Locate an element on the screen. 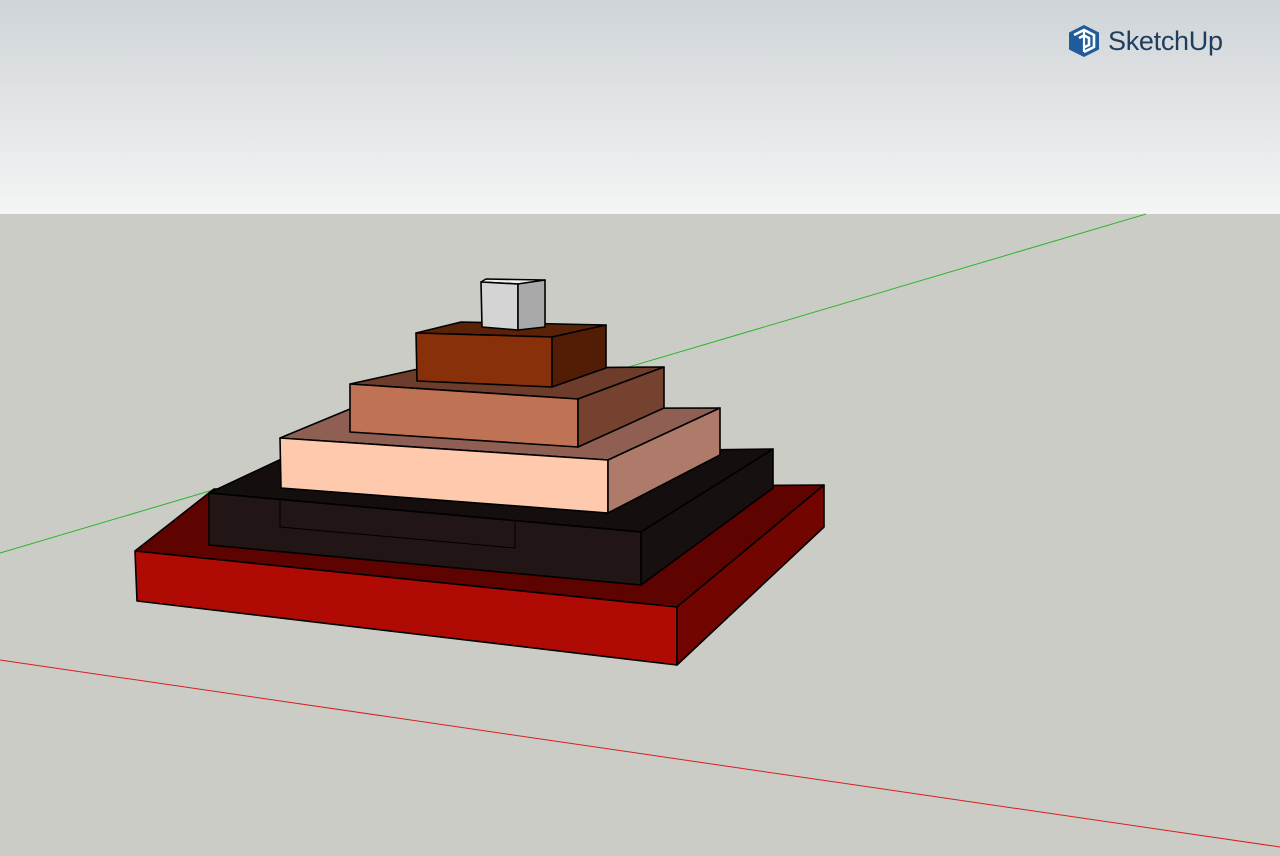 The image size is (1280, 856). sketchup-logo: SketchUp is located at coordinates (1158, 41).